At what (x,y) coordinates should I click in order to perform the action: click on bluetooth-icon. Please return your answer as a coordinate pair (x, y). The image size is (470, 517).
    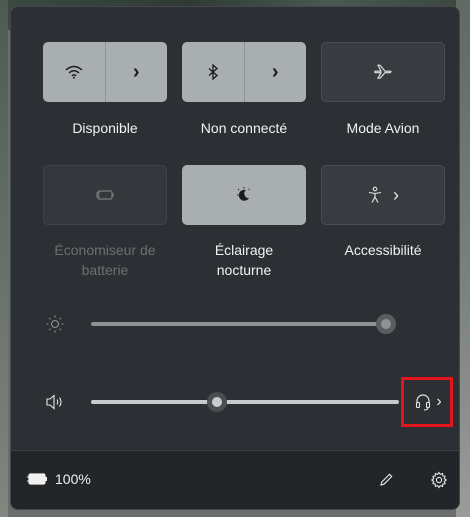
    Looking at the image, I should click on (213, 72).